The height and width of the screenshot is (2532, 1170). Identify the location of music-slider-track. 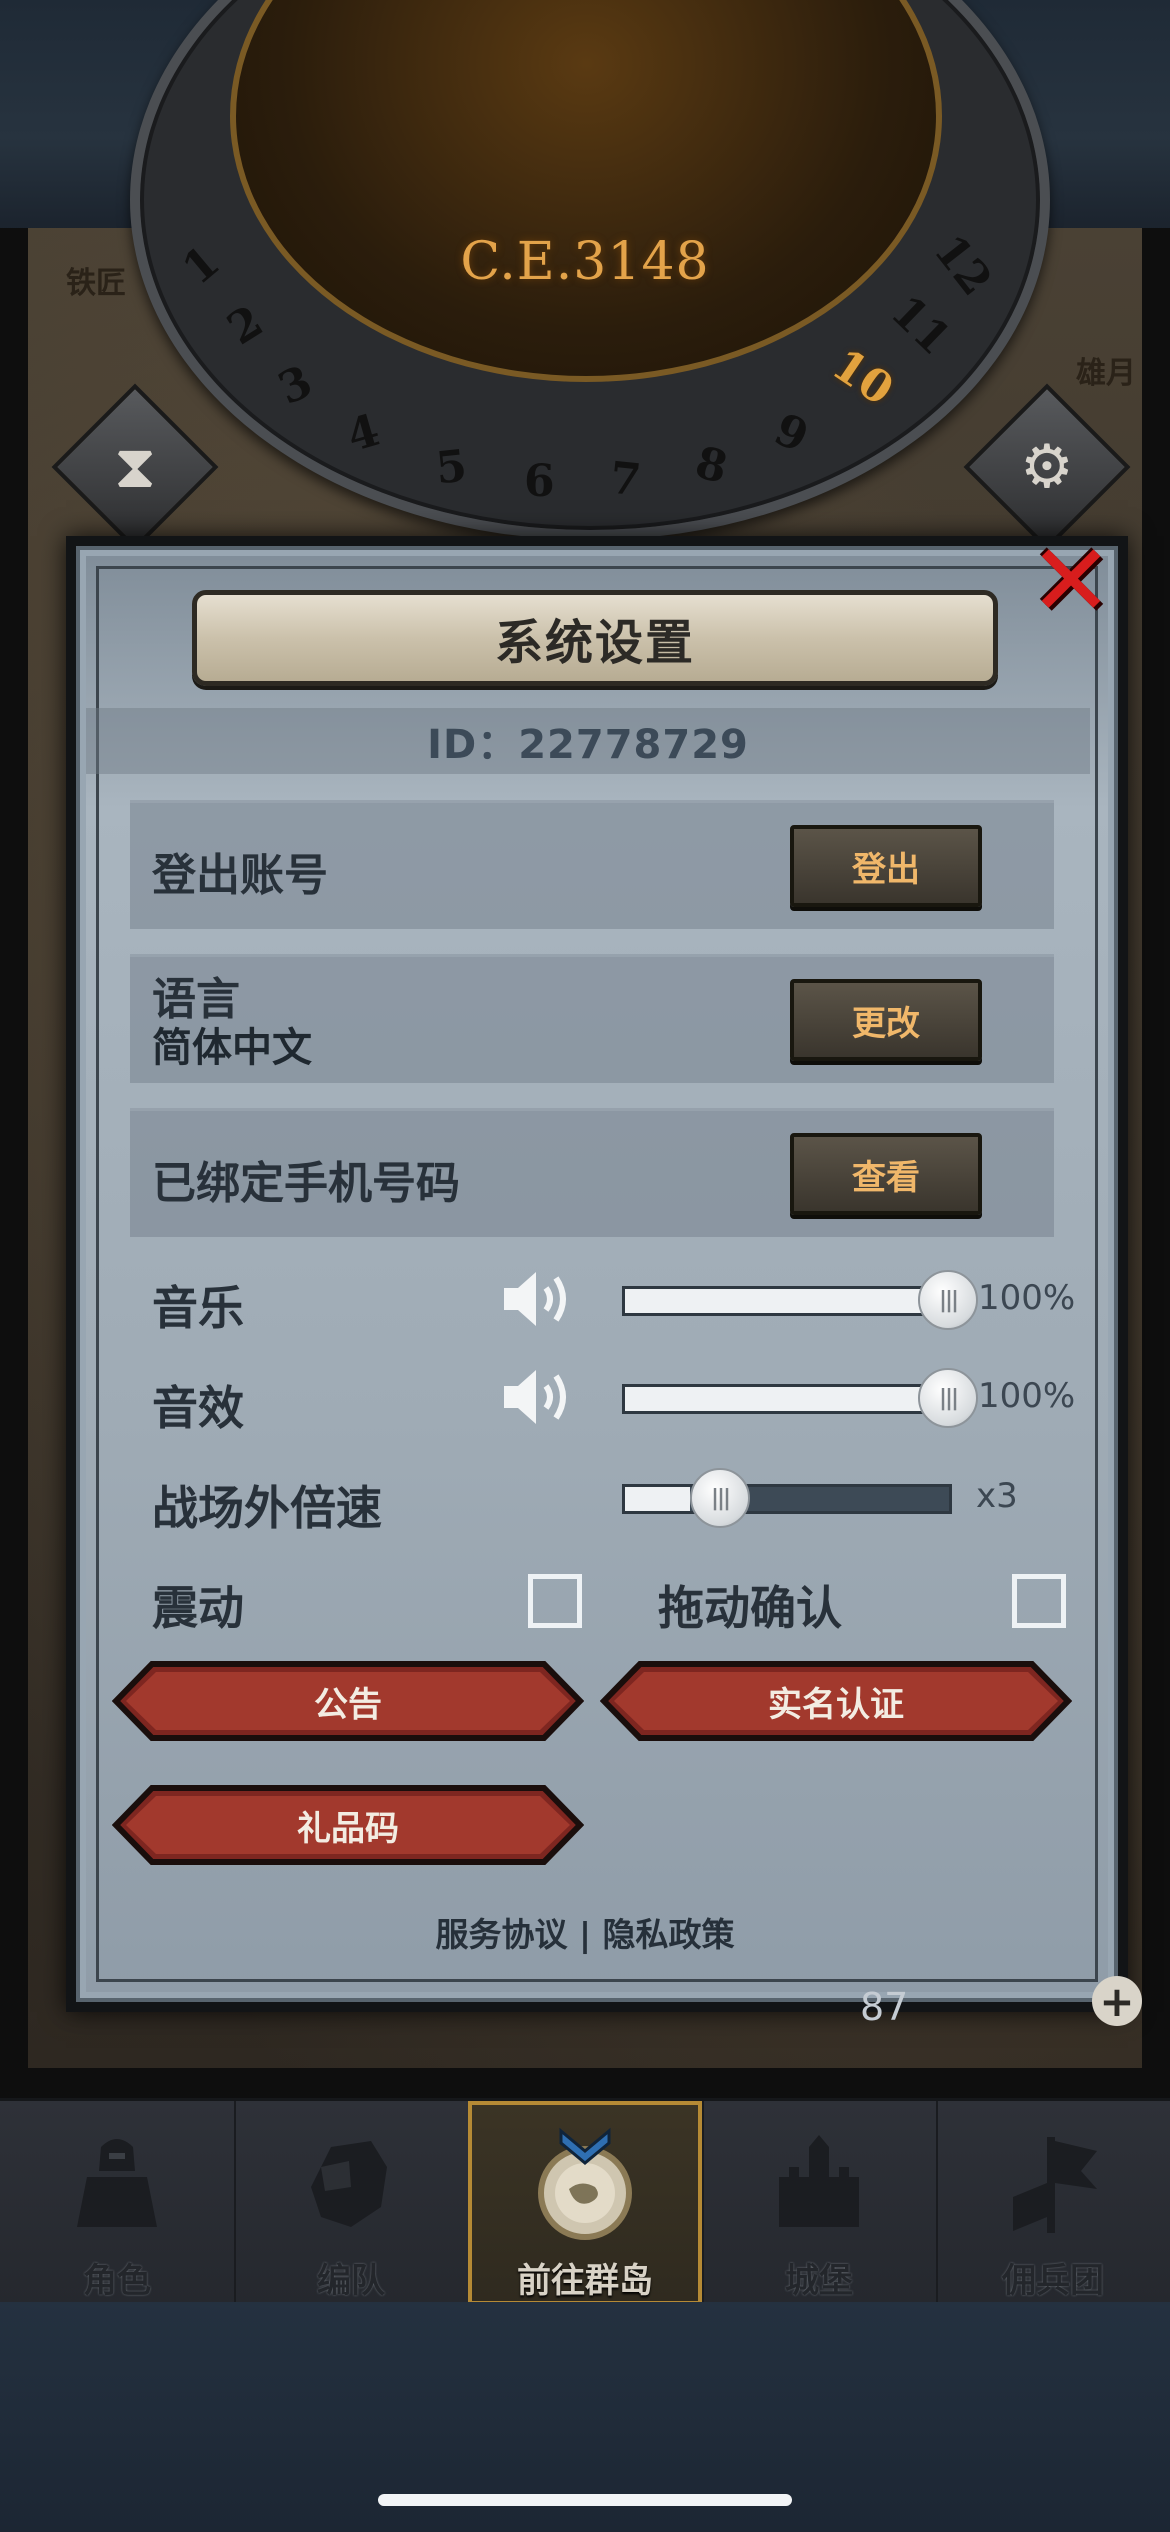
(787, 1301).